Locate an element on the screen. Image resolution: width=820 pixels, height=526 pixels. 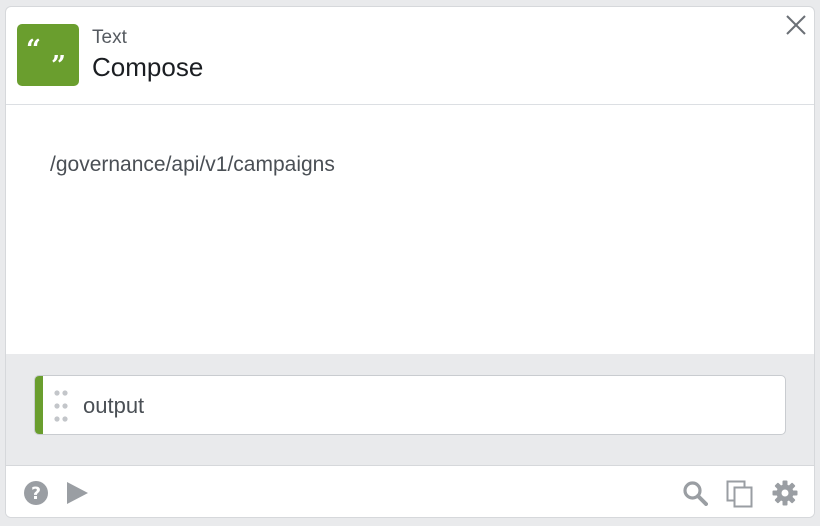
close-icon is located at coordinates (796, 25).